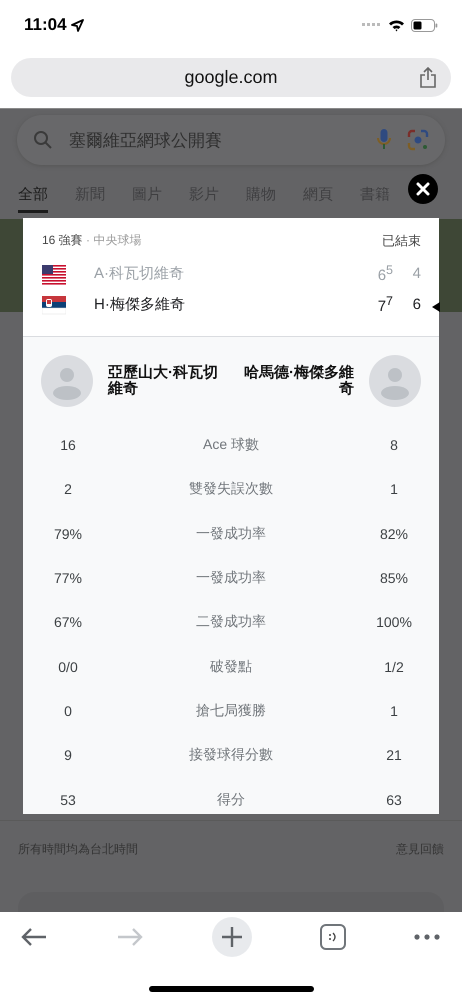  What do you see at coordinates (77, 25) in the screenshot?
I see `location-arrow-icon` at bounding box center [77, 25].